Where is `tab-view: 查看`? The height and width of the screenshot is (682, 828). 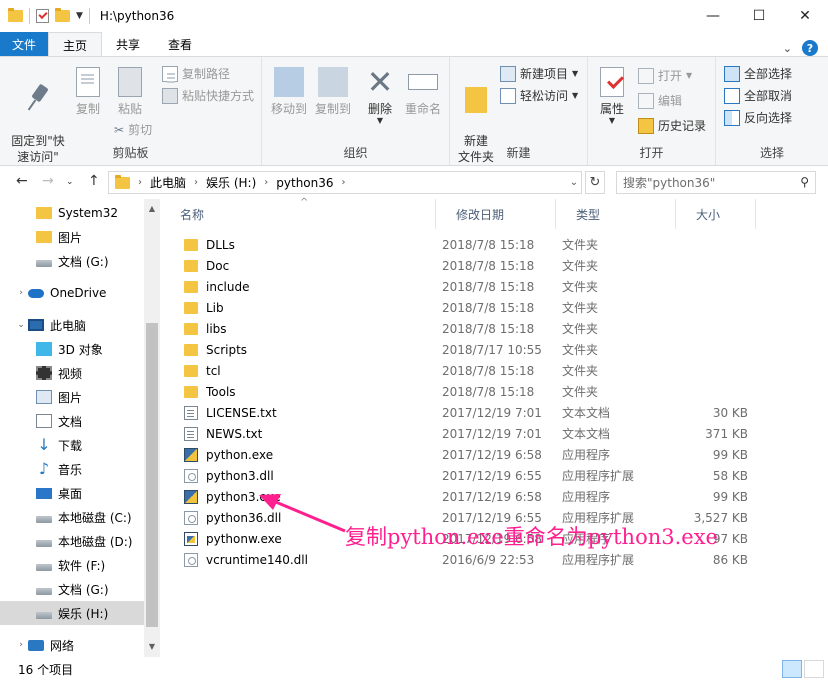 tab-view: 查看 is located at coordinates (180, 44).